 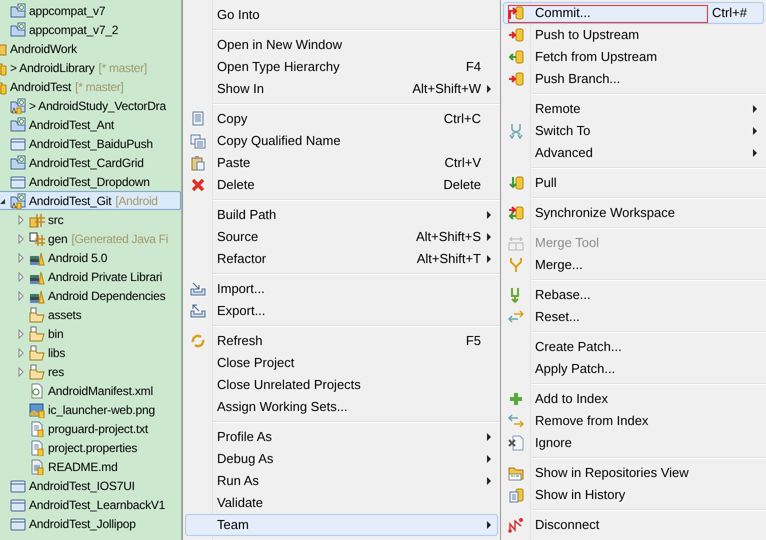 I want to click on tree-item: AndroidTest_IOS7UI, so click(x=90, y=485).